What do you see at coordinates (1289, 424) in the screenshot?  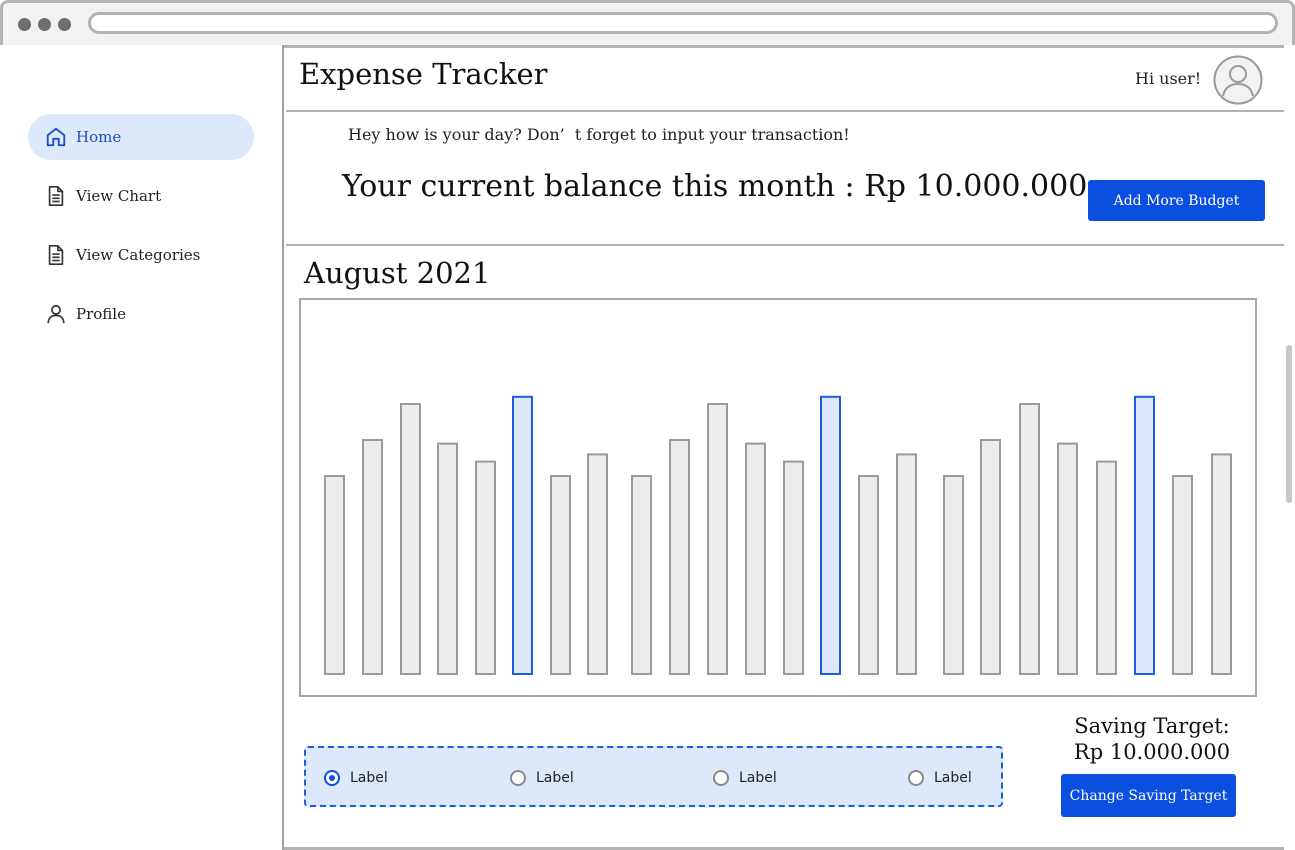 I see `scrollbar-thumb` at bounding box center [1289, 424].